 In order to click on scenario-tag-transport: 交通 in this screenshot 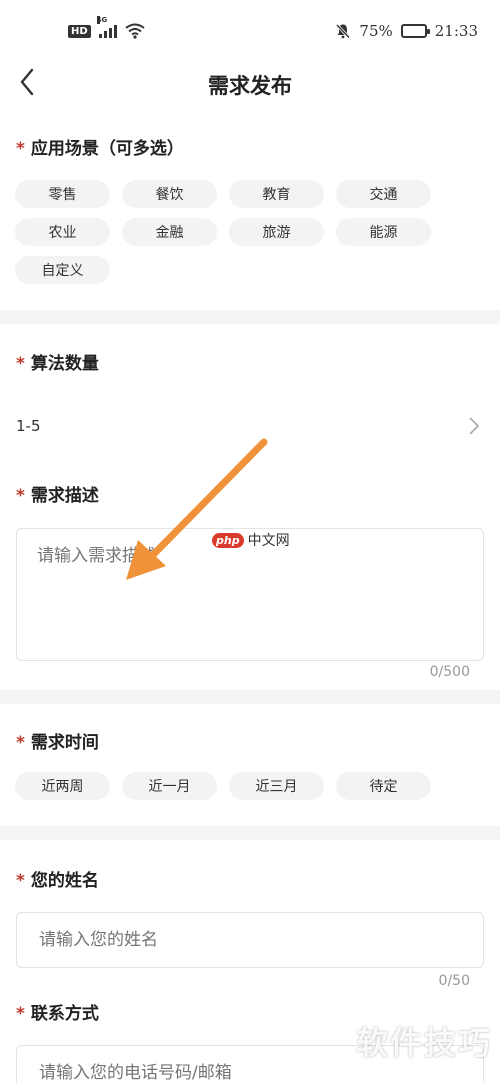, I will do `click(383, 194)`.